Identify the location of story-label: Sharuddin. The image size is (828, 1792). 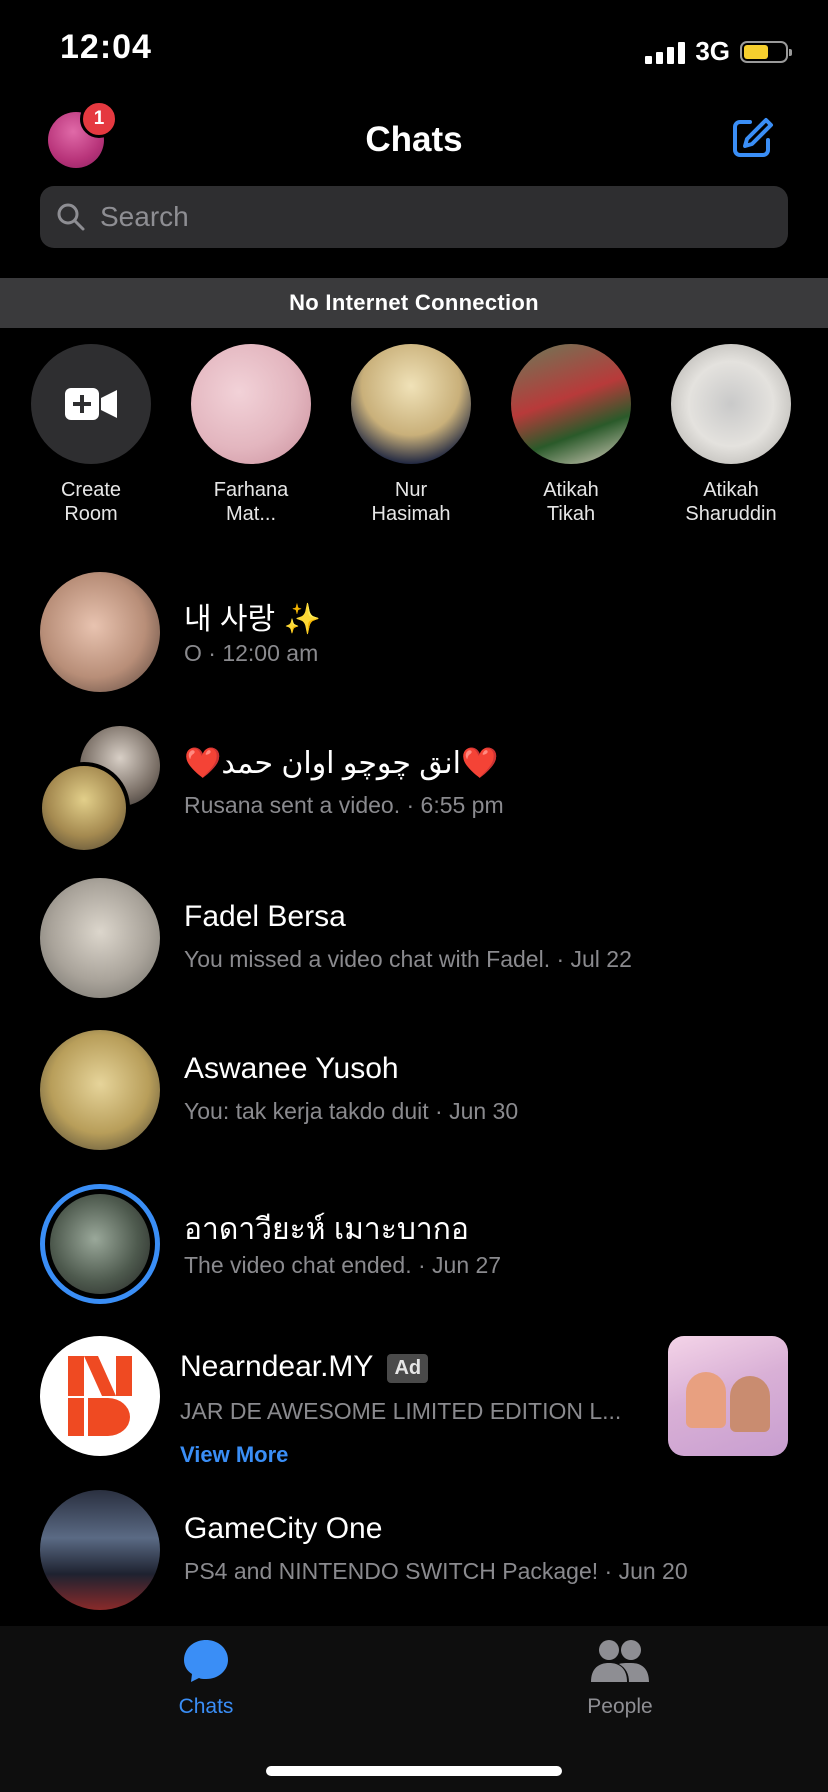
(731, 514).